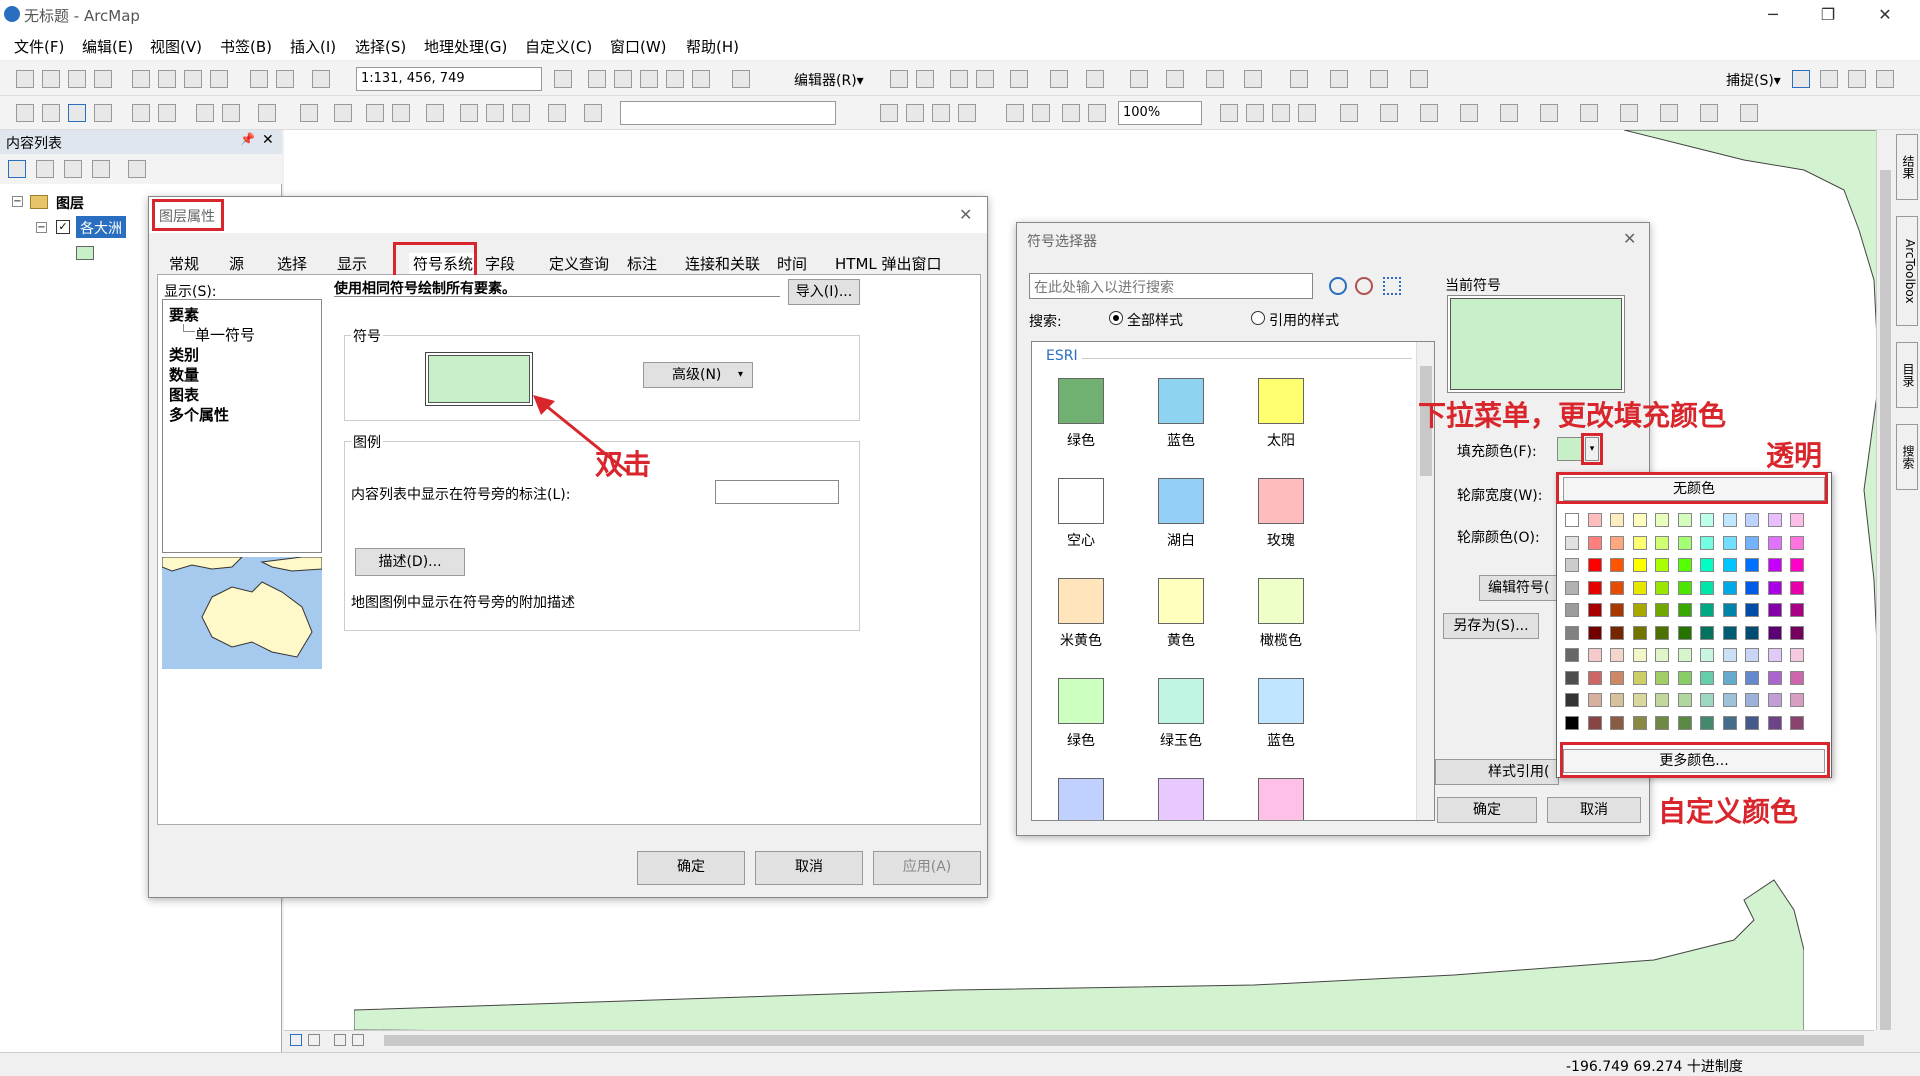 The height and width of the screenshot is (1076, 1920). I want to click on fixed-zoom-out-icon, so click(167, 113).